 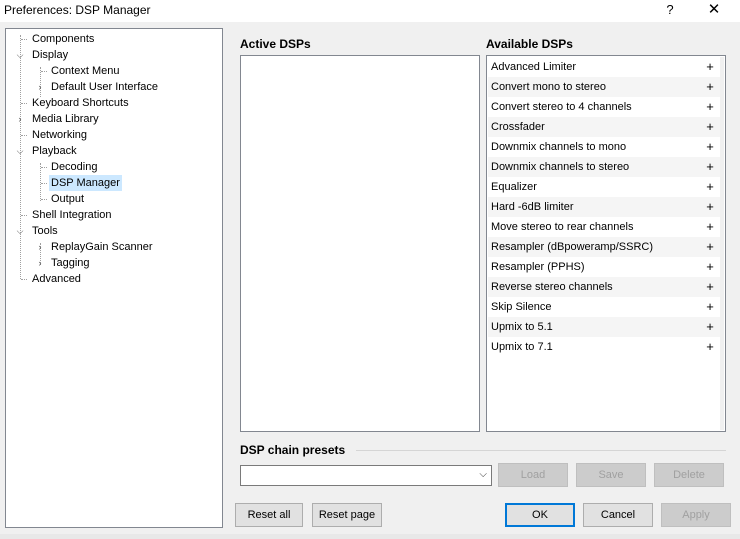 I want to click on available-dsp-item: Reverse stereo channels +, so click(x=604, y=287).